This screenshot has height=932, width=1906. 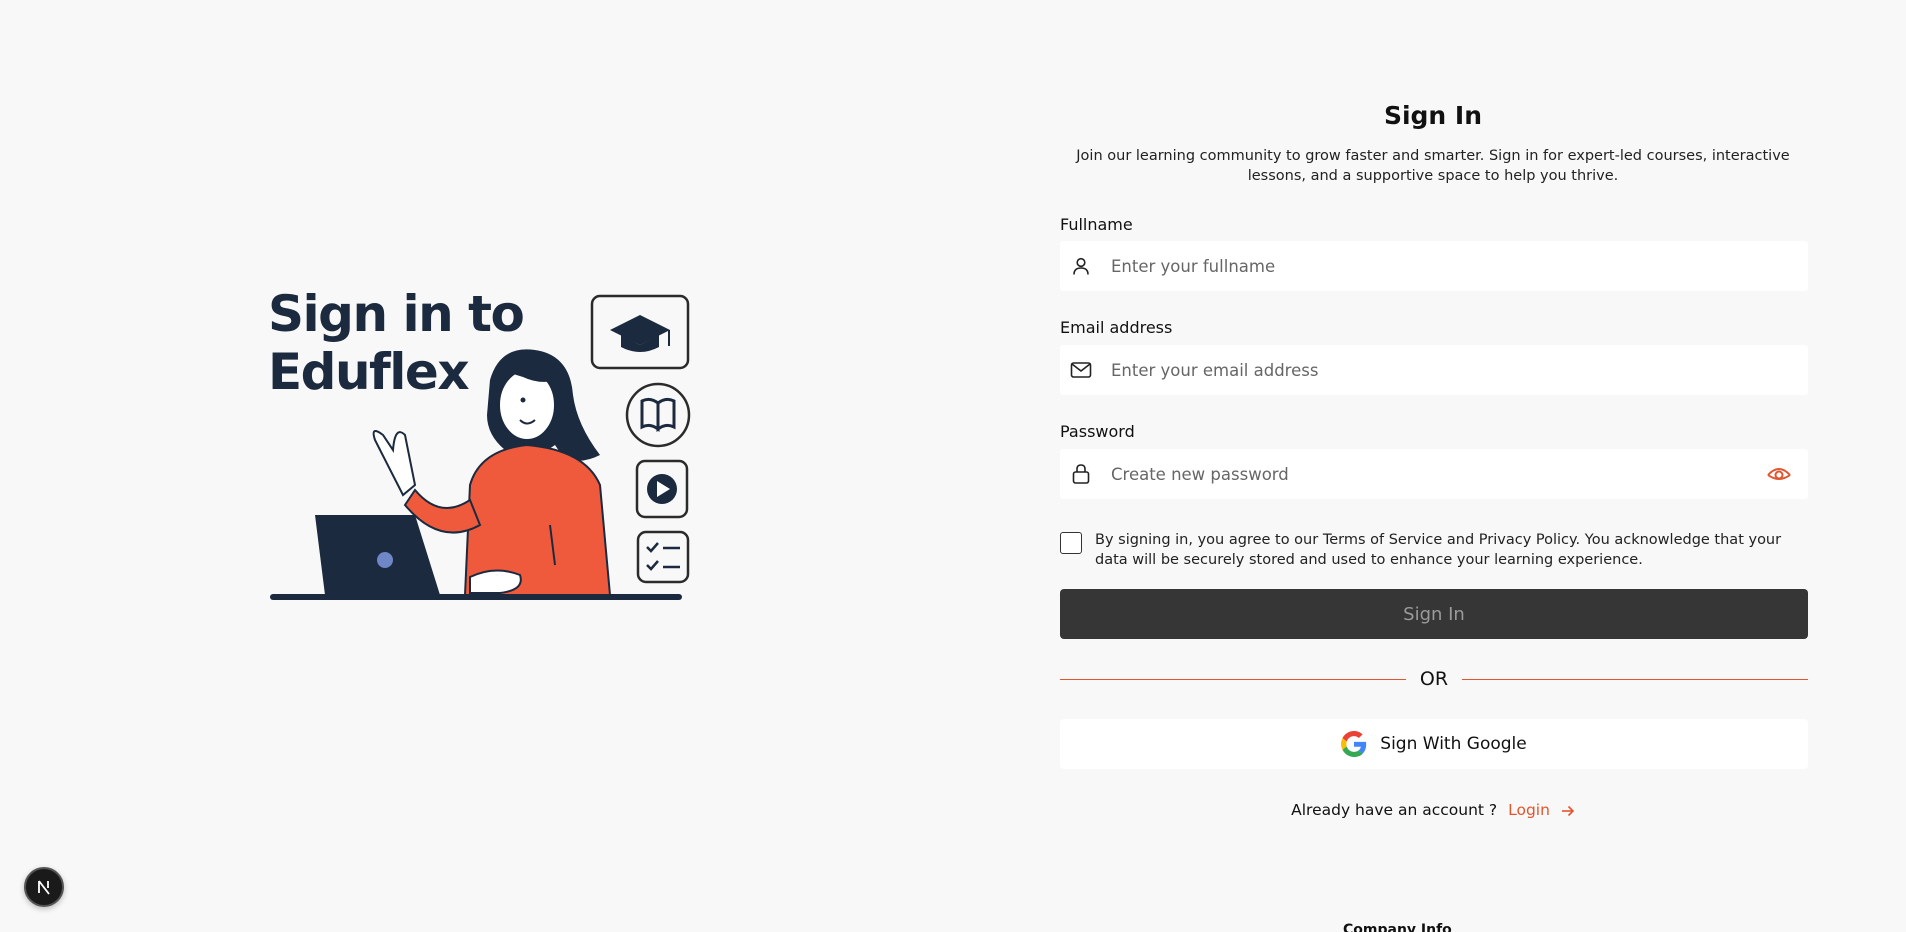 What do you see at coordinates (1081, 474) in the screenshot?
I see `lock-icon` at bounding box center [1081, 474].